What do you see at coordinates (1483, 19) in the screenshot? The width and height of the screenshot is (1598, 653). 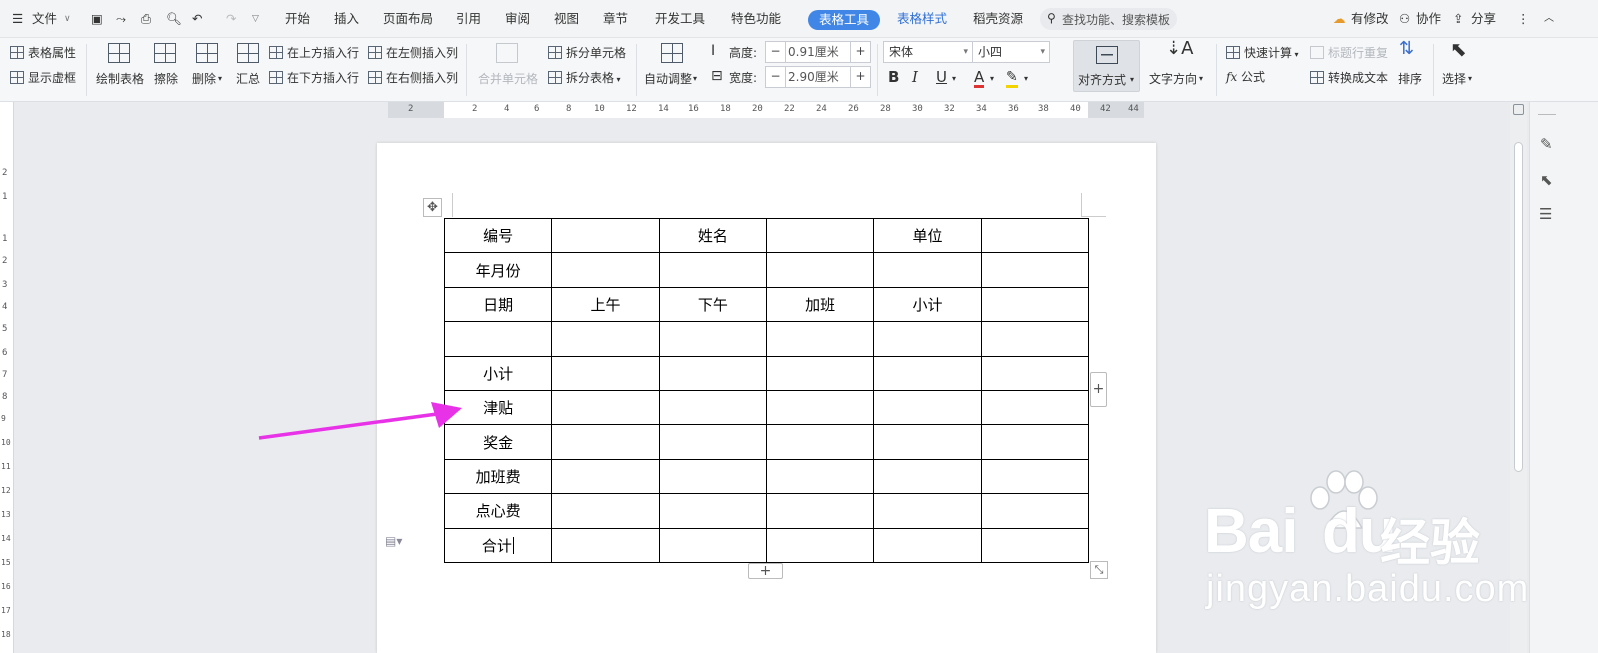 I see `share-button: 分享` at bounding box center [1483, 19].